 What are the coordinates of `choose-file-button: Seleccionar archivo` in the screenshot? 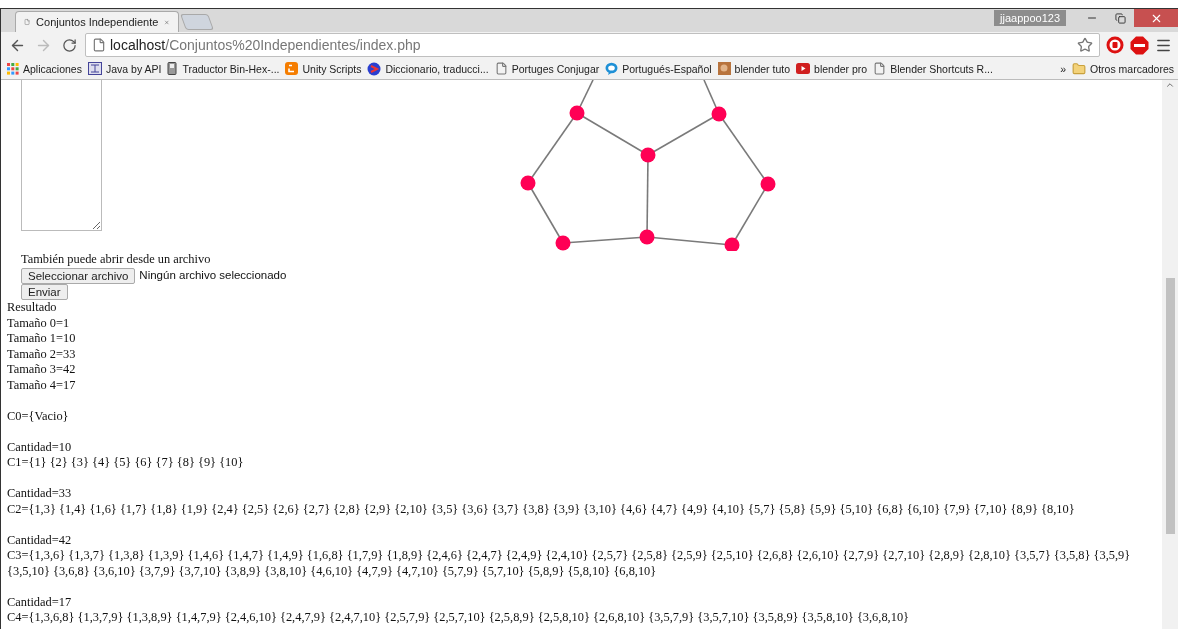 It's located at (78, 275).